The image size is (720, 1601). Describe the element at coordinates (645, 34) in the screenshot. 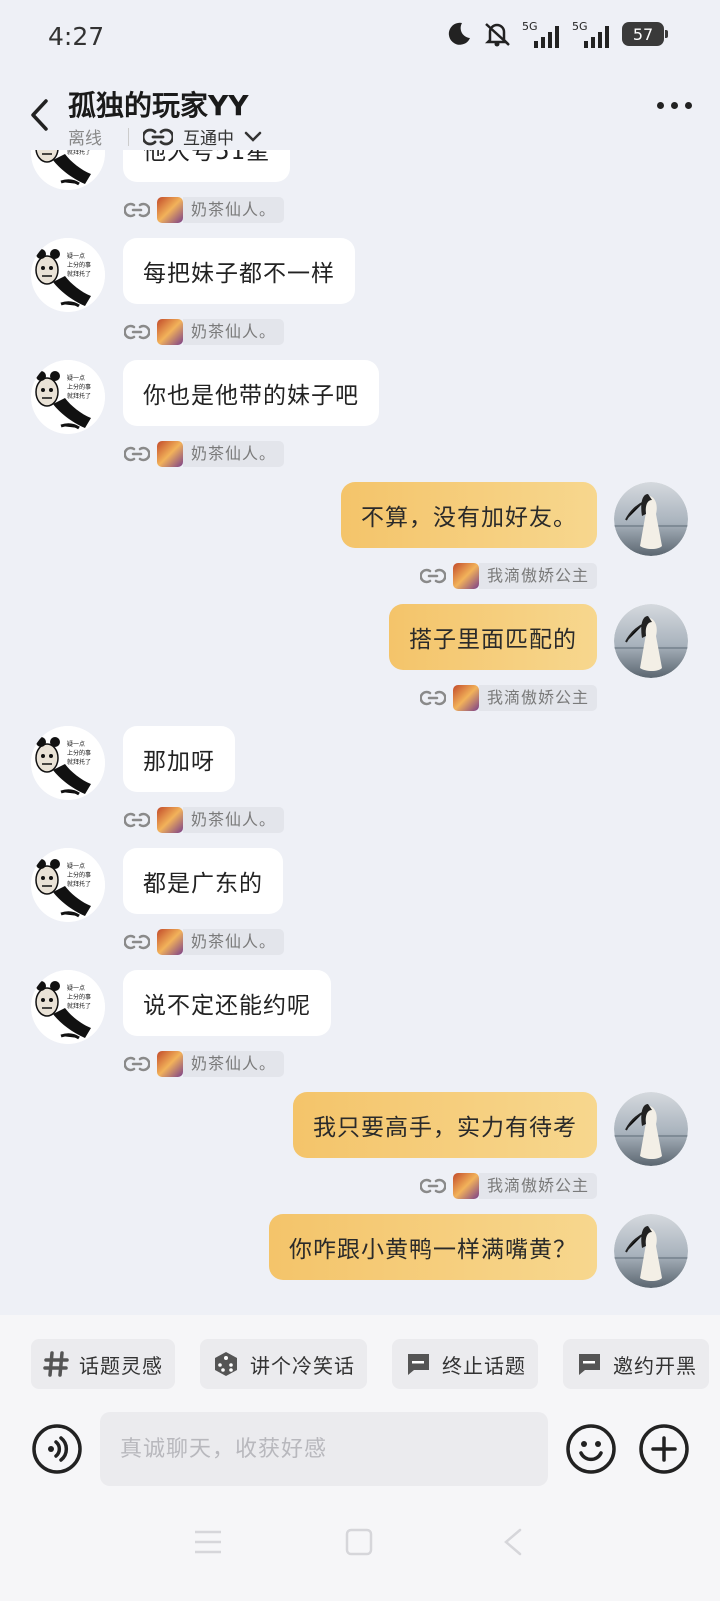

I see `battery-icon: 57` at that location.